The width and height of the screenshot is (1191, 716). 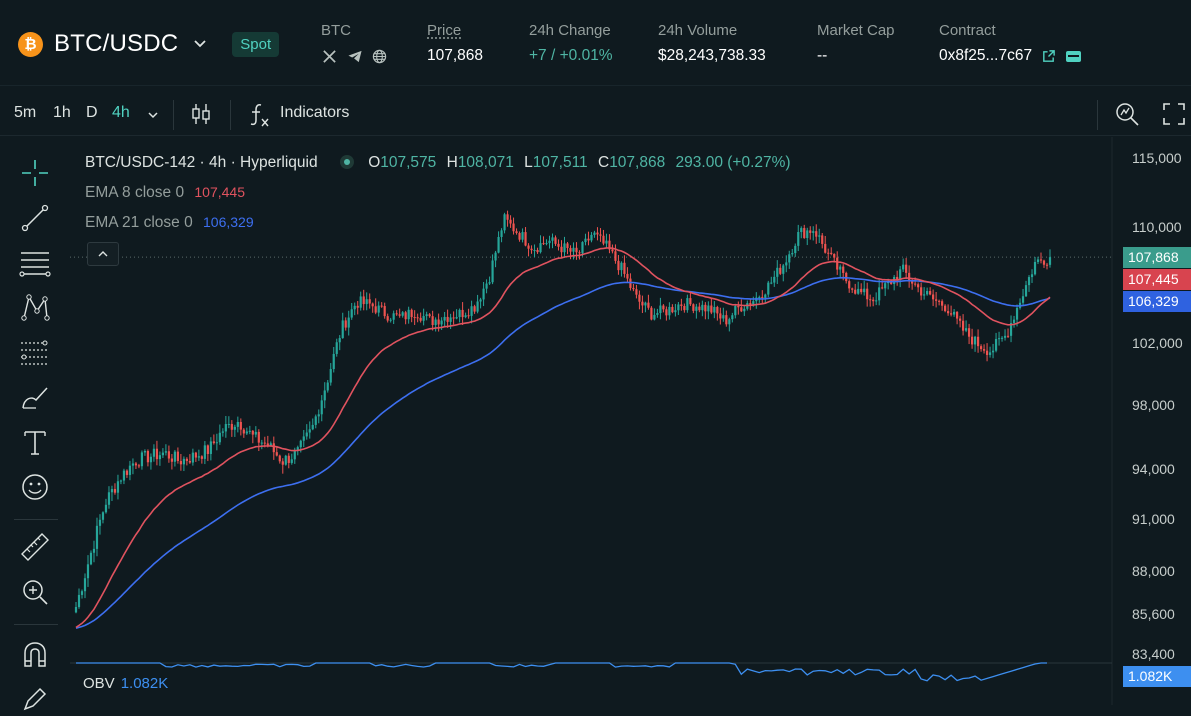 What do you see at coordinates (35, 592) in the screenshot?
I see `zoom-in-icon` at bounding box center [35, 592].